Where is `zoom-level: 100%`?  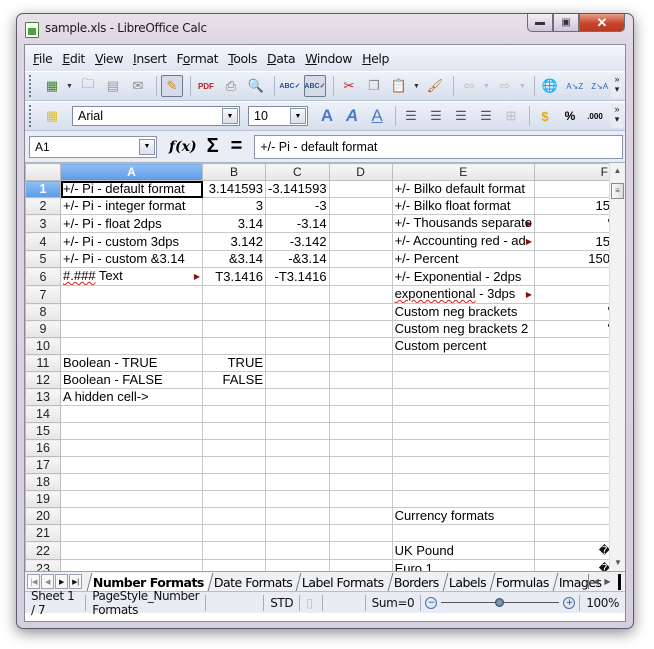 zoom-level: 100% is located at coordinates (602, 602).